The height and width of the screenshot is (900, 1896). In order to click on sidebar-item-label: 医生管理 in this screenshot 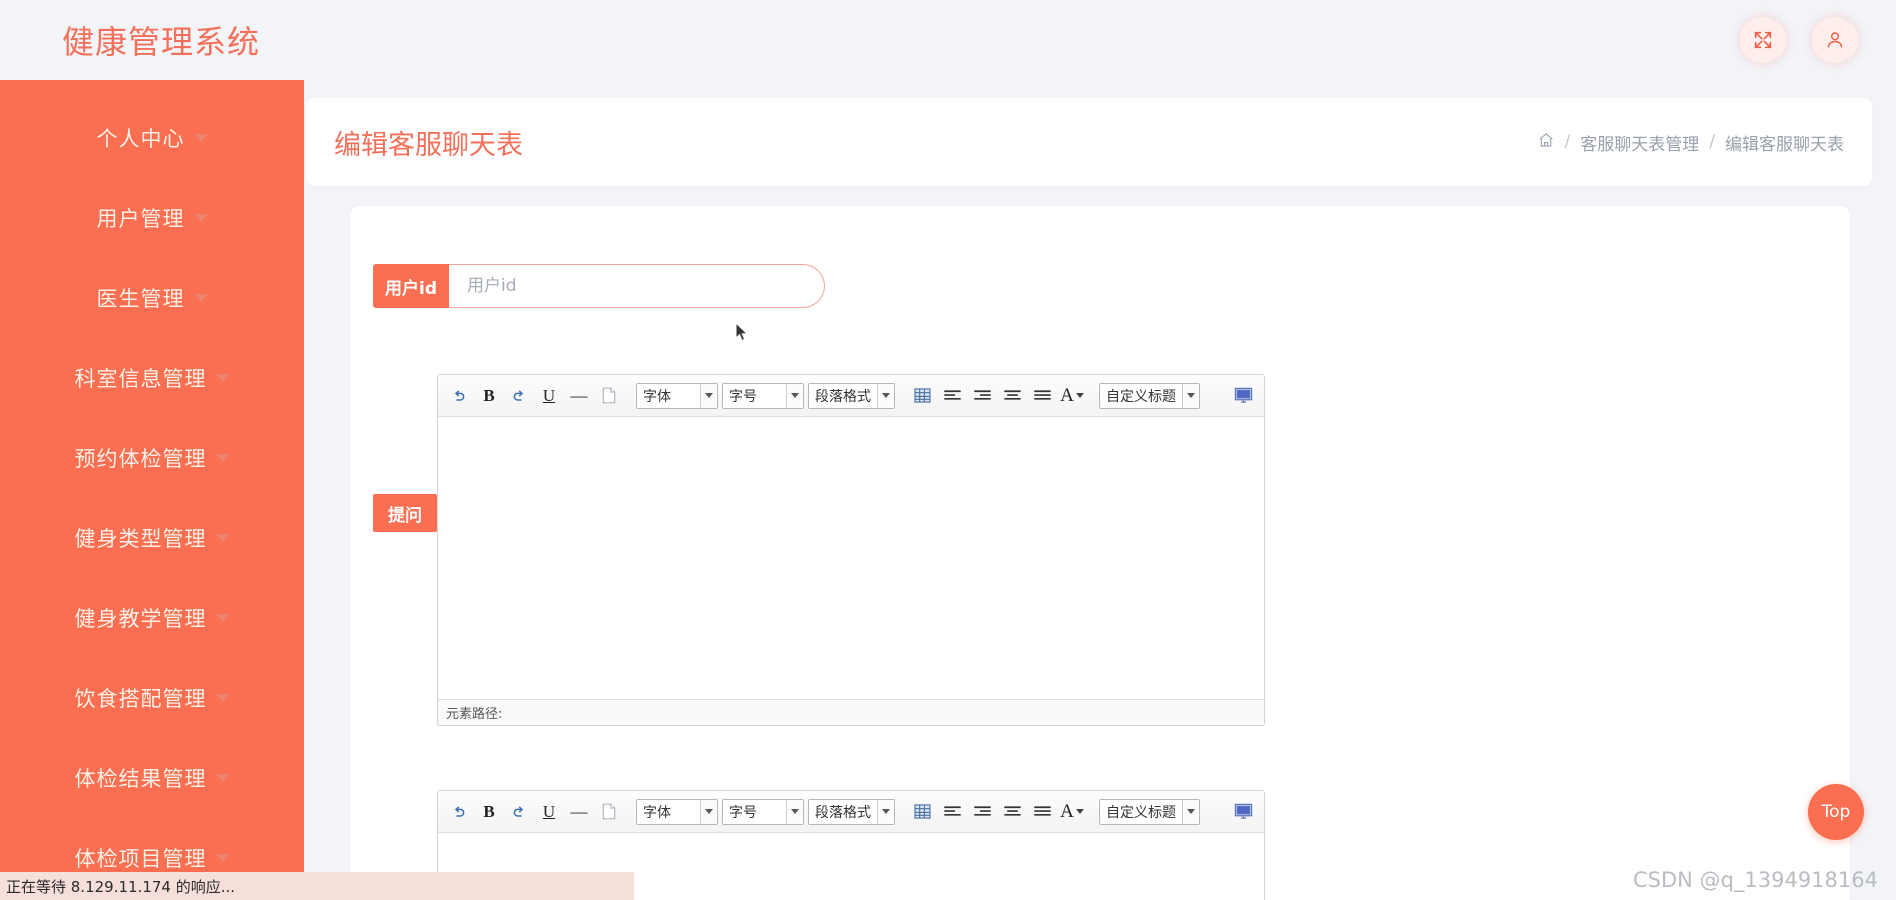, I will do `click(140, 299)`.